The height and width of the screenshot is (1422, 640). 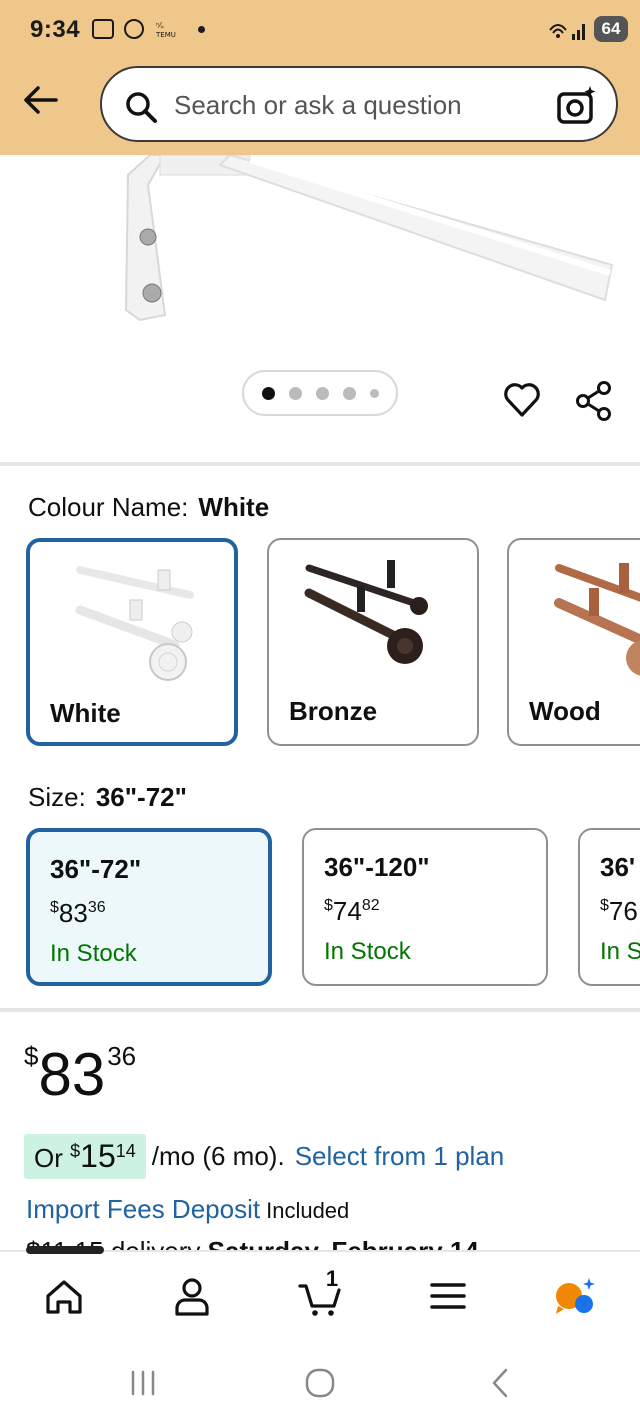 What do you see at coordinates (103, 29) in the screenshot?
I see `notification-icon` at bounding box center [103, 29].